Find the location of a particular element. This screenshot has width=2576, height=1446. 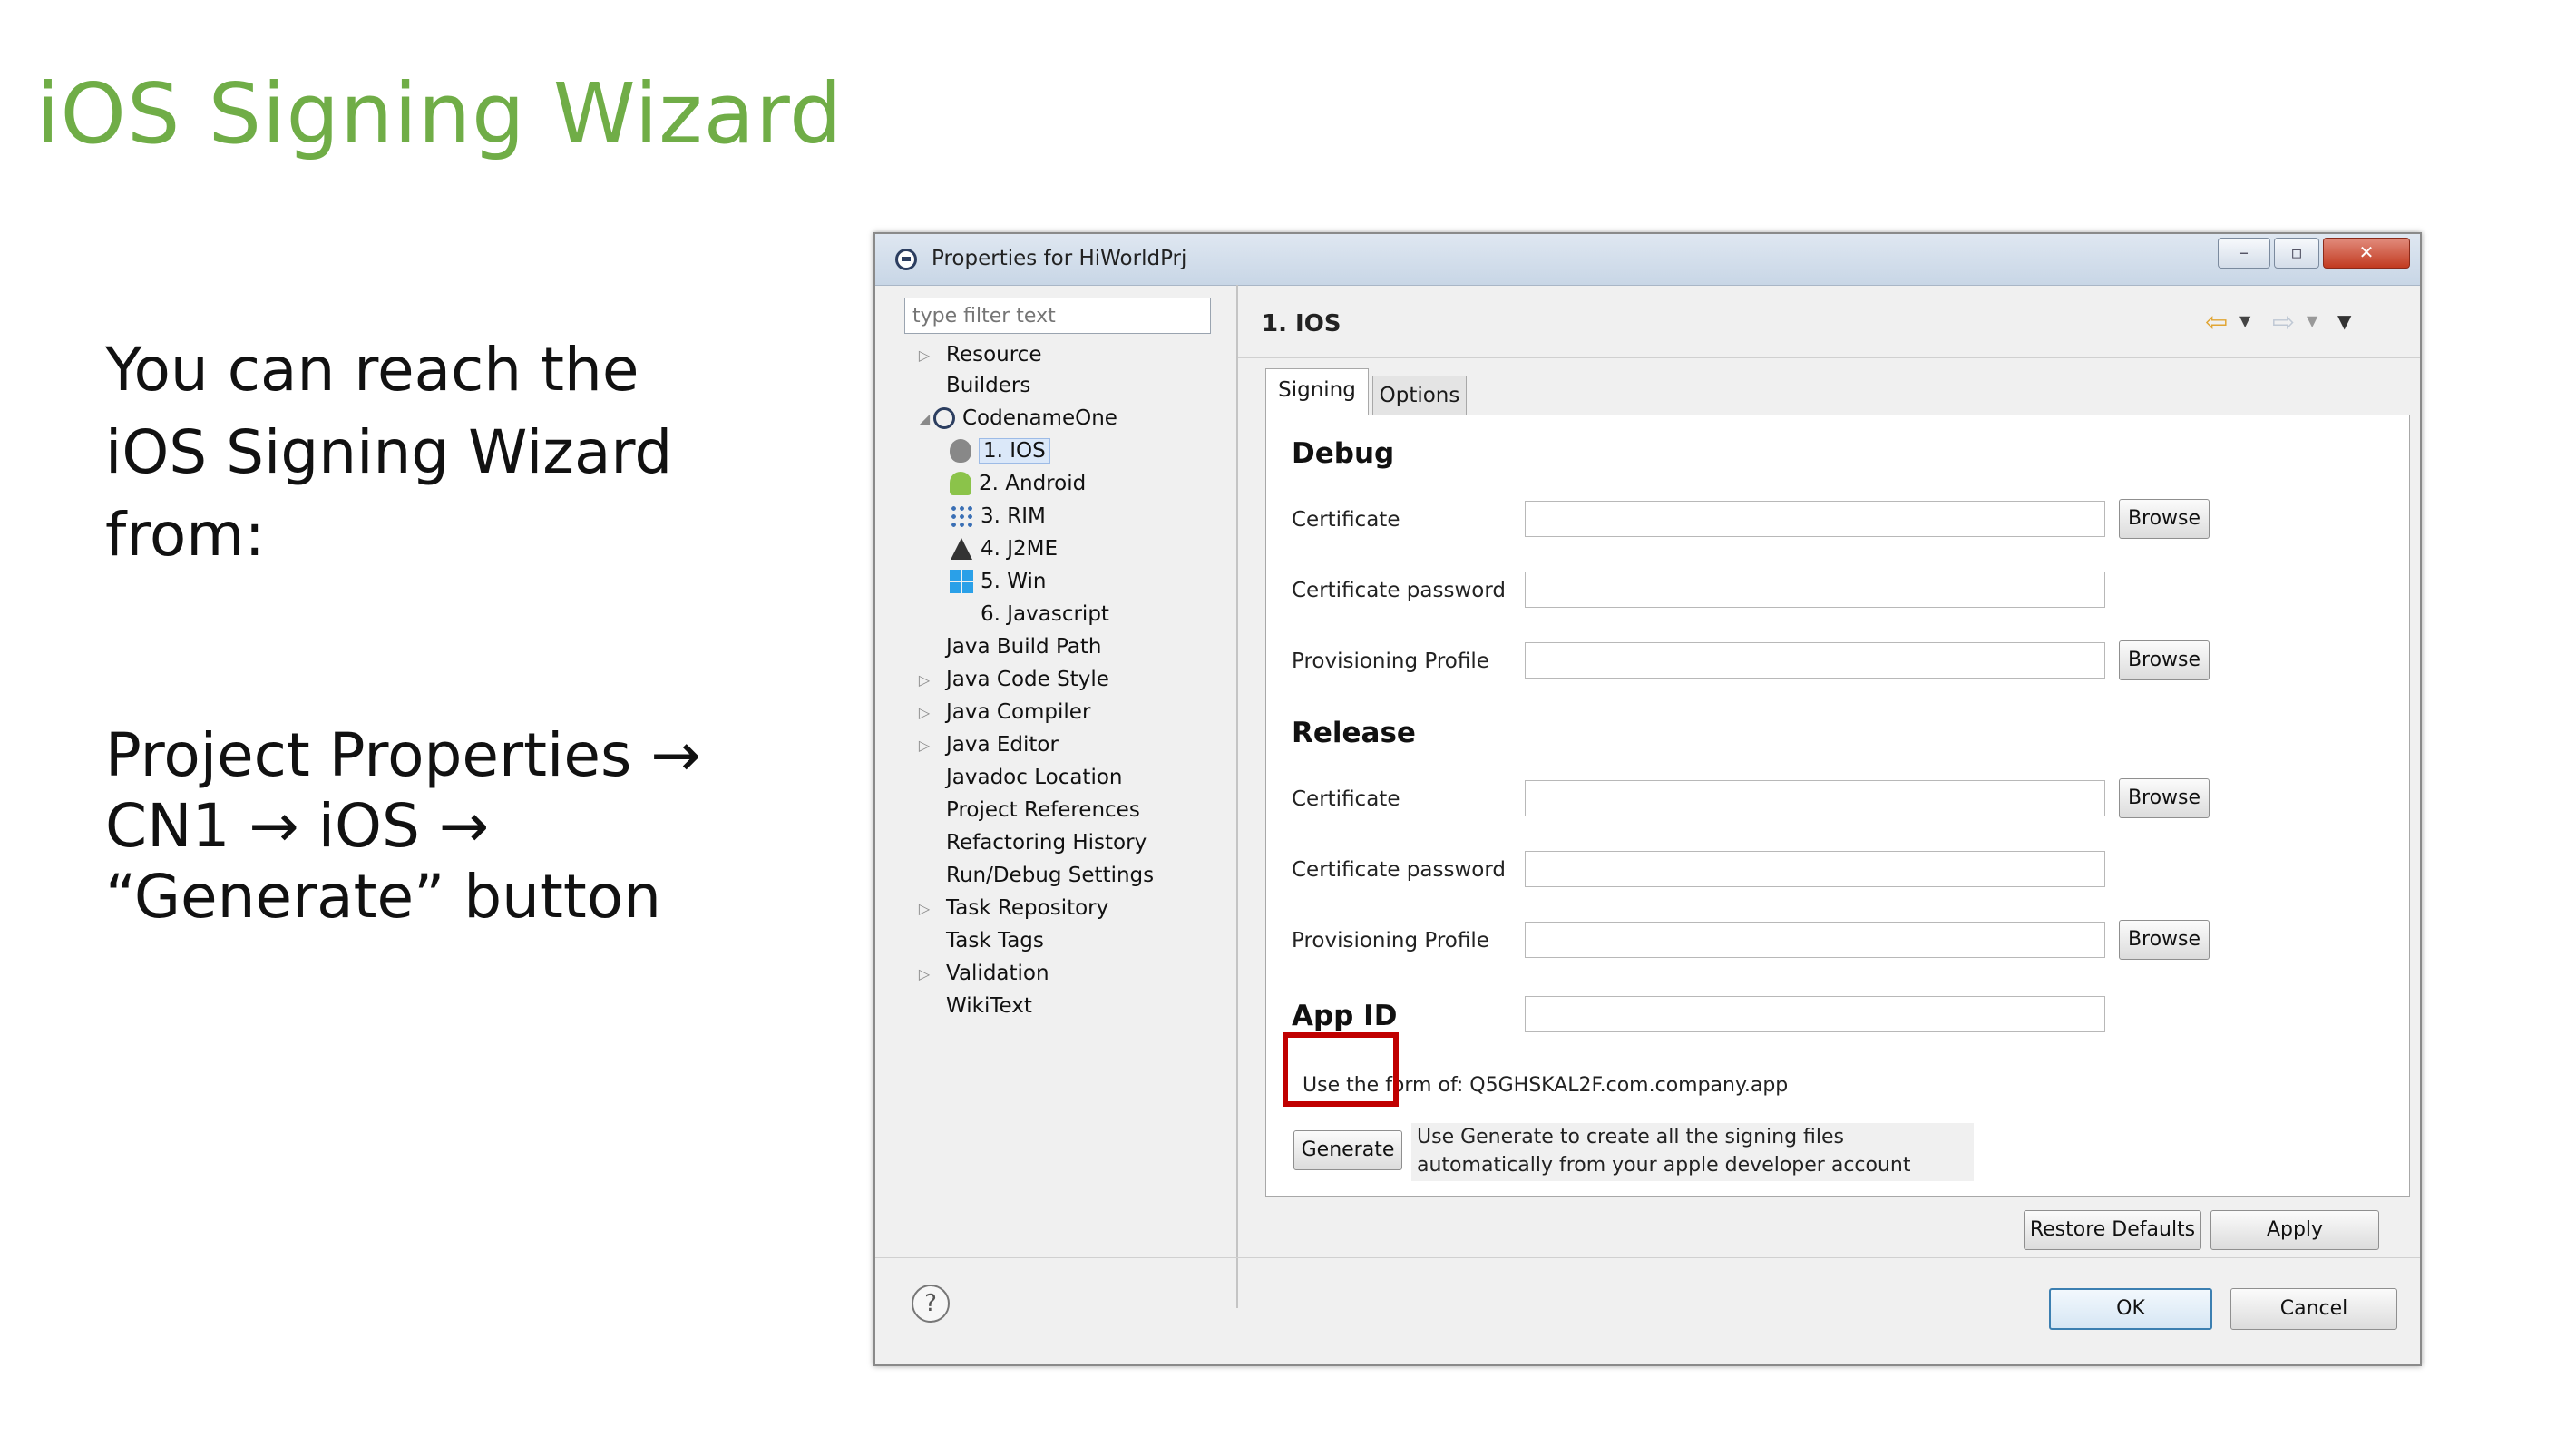

tree-item-label: Resource is located at coordinates (994, 355).